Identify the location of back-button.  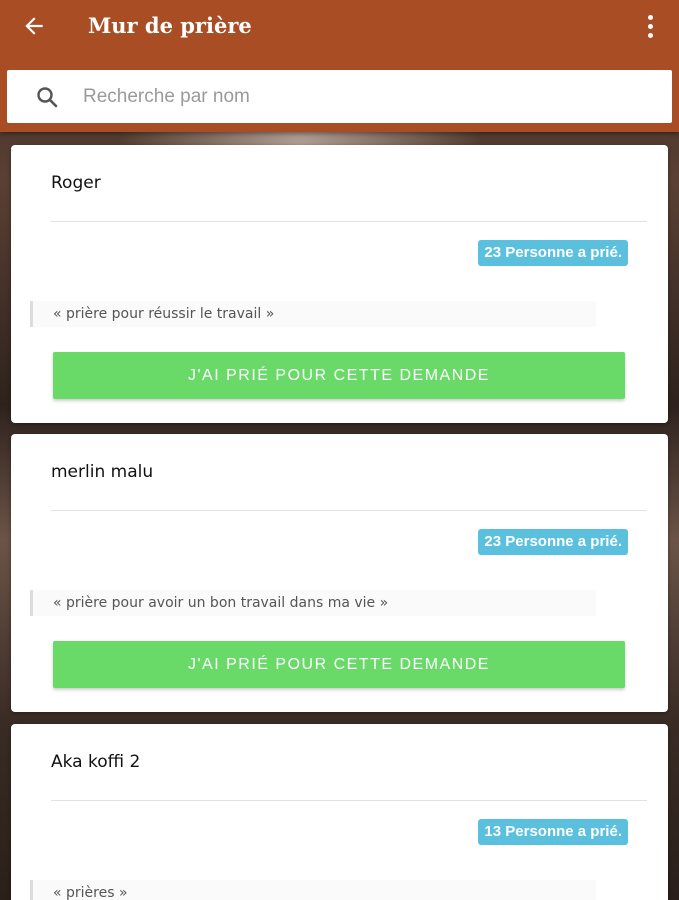
(34, 26).